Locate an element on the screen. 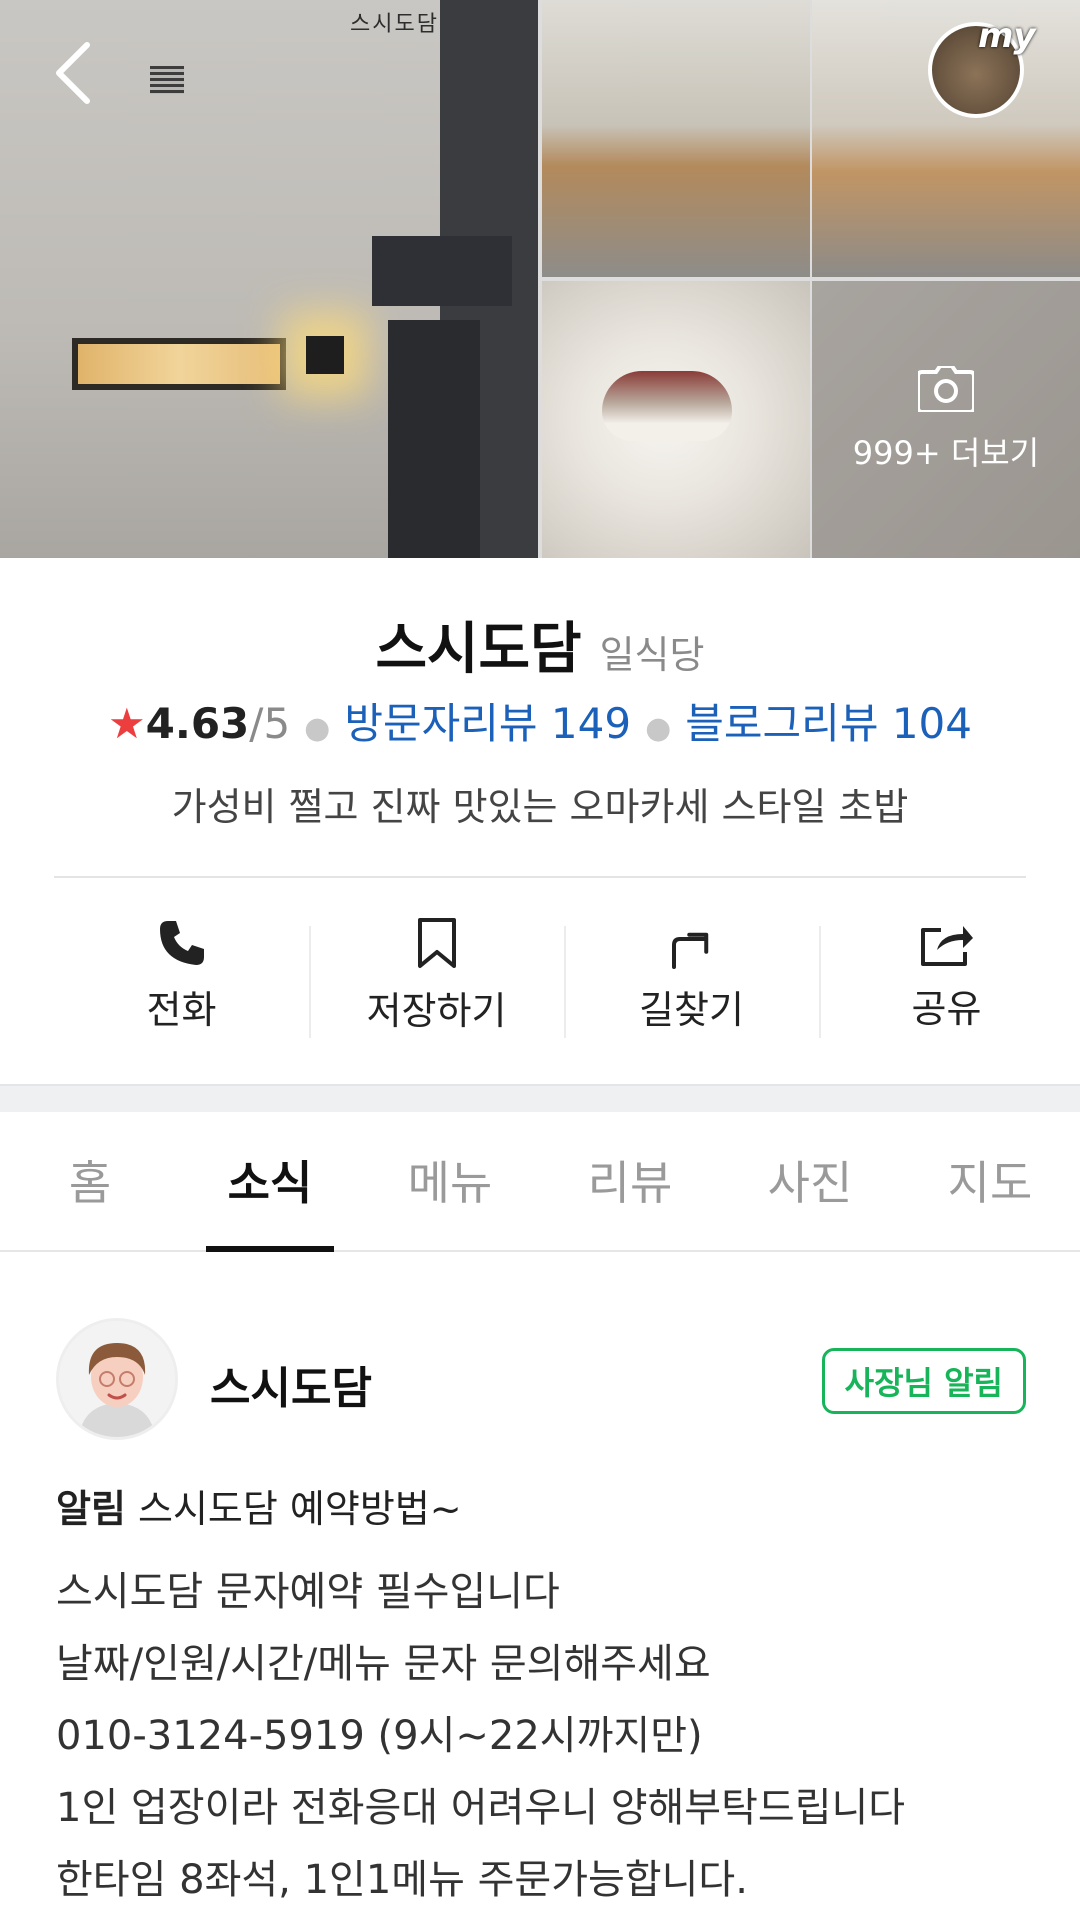 The width and height of the screenshot is (1080, 1918). directions-button: 길찾기 is located at coordinates (691, 975).